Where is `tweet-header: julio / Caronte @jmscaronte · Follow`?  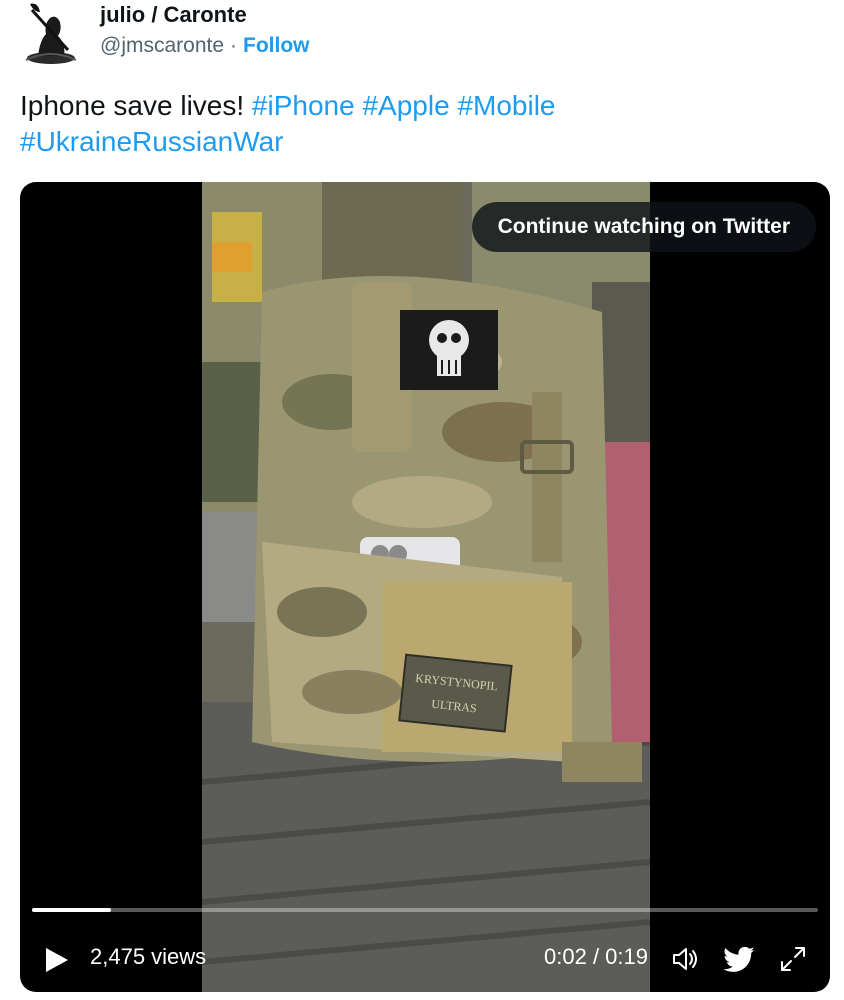
tweet-header: julio / Caronte @jmscaronte · Follow is located at coordinates (422, 36).